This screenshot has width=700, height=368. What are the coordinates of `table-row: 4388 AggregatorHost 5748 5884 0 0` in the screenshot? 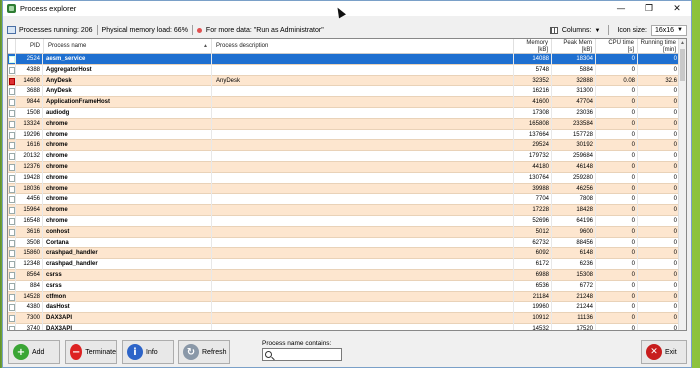 It's located at (344, 70).